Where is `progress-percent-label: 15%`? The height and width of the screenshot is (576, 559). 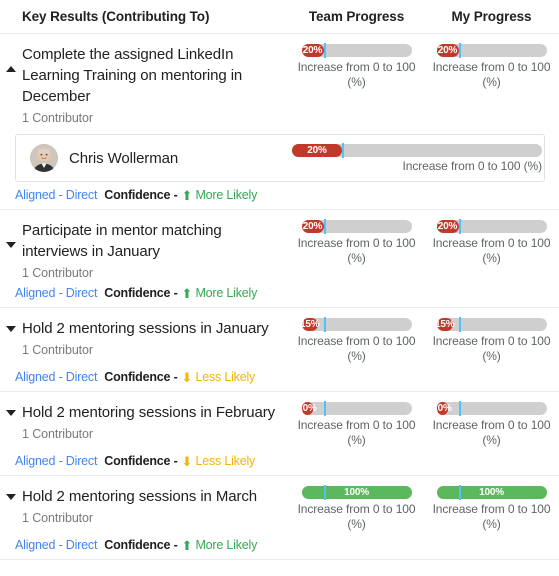 progress-percent-label: 15% is located at coordinates (310, 324).